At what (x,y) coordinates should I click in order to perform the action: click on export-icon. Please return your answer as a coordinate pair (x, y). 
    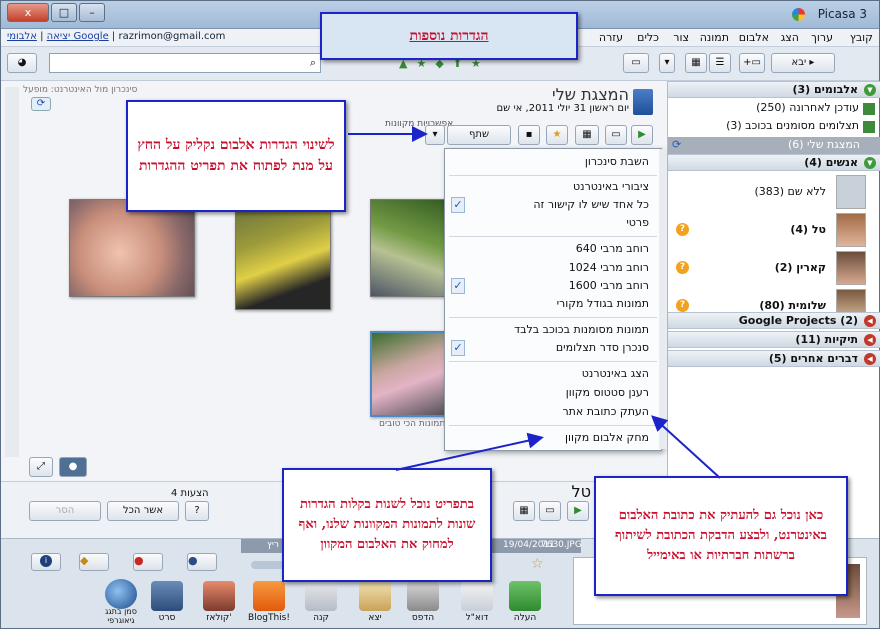
    Looking at the image, I should click on (375, 596).